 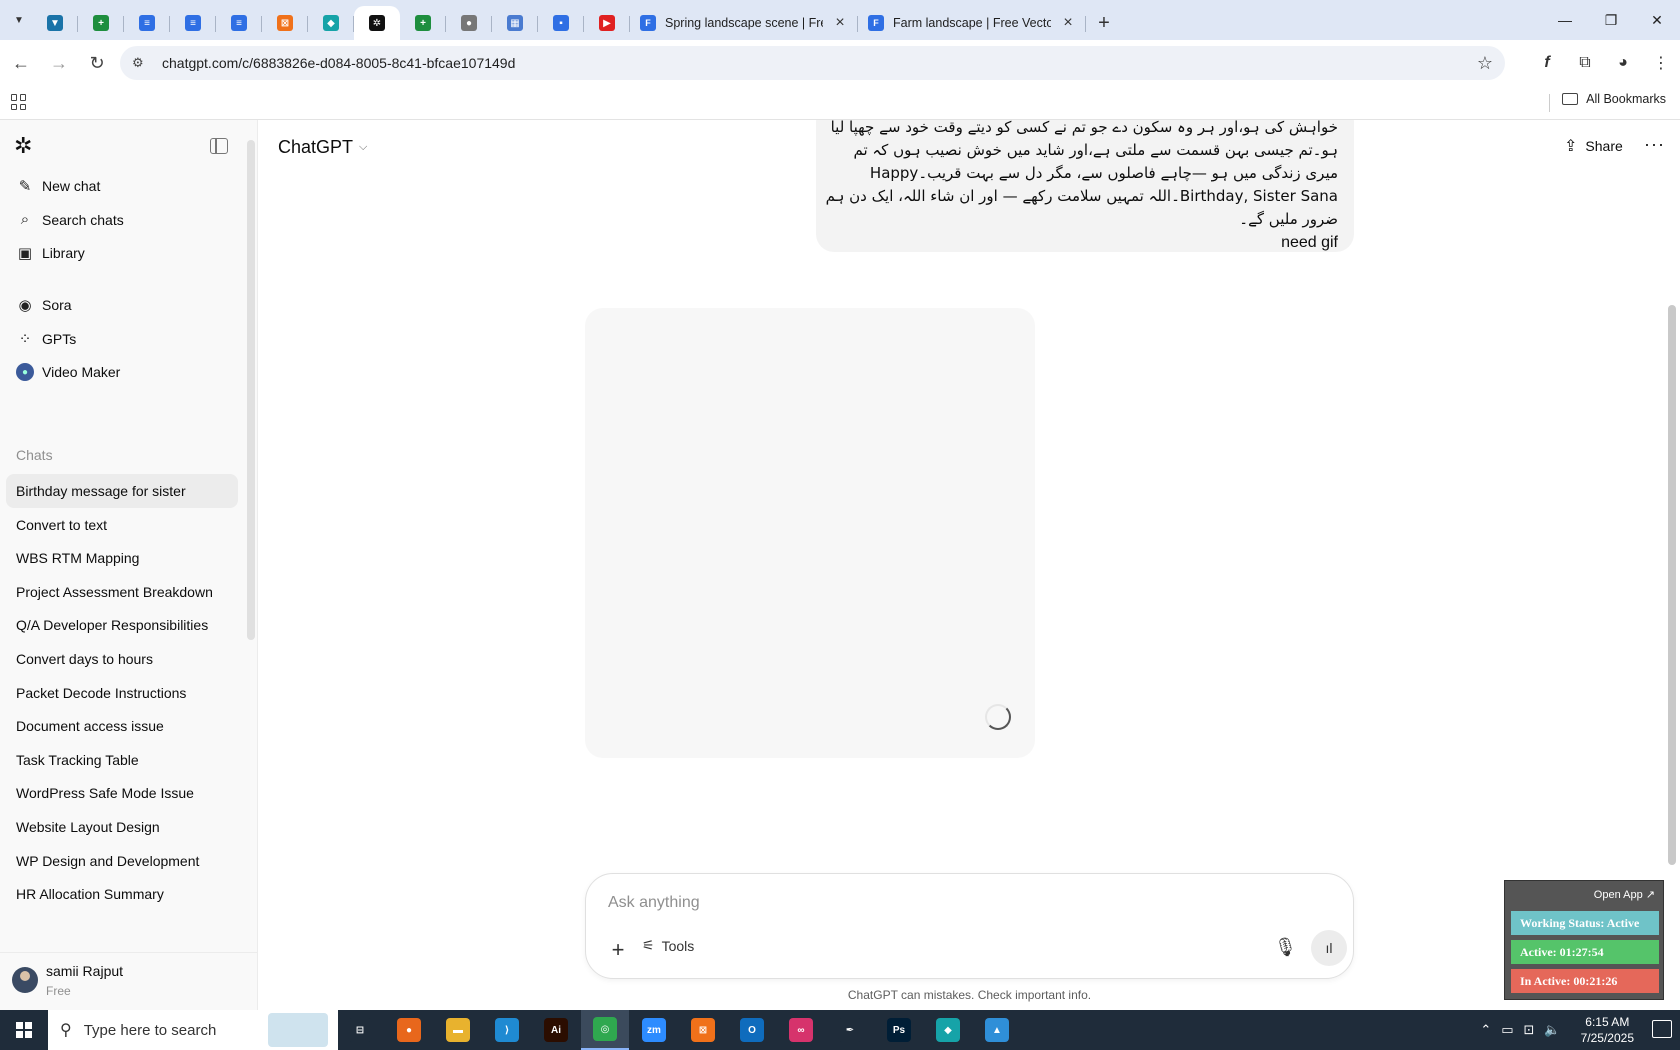 I want to click on model-selector: ChatGPT ⌵, so click(x=323, y=147).